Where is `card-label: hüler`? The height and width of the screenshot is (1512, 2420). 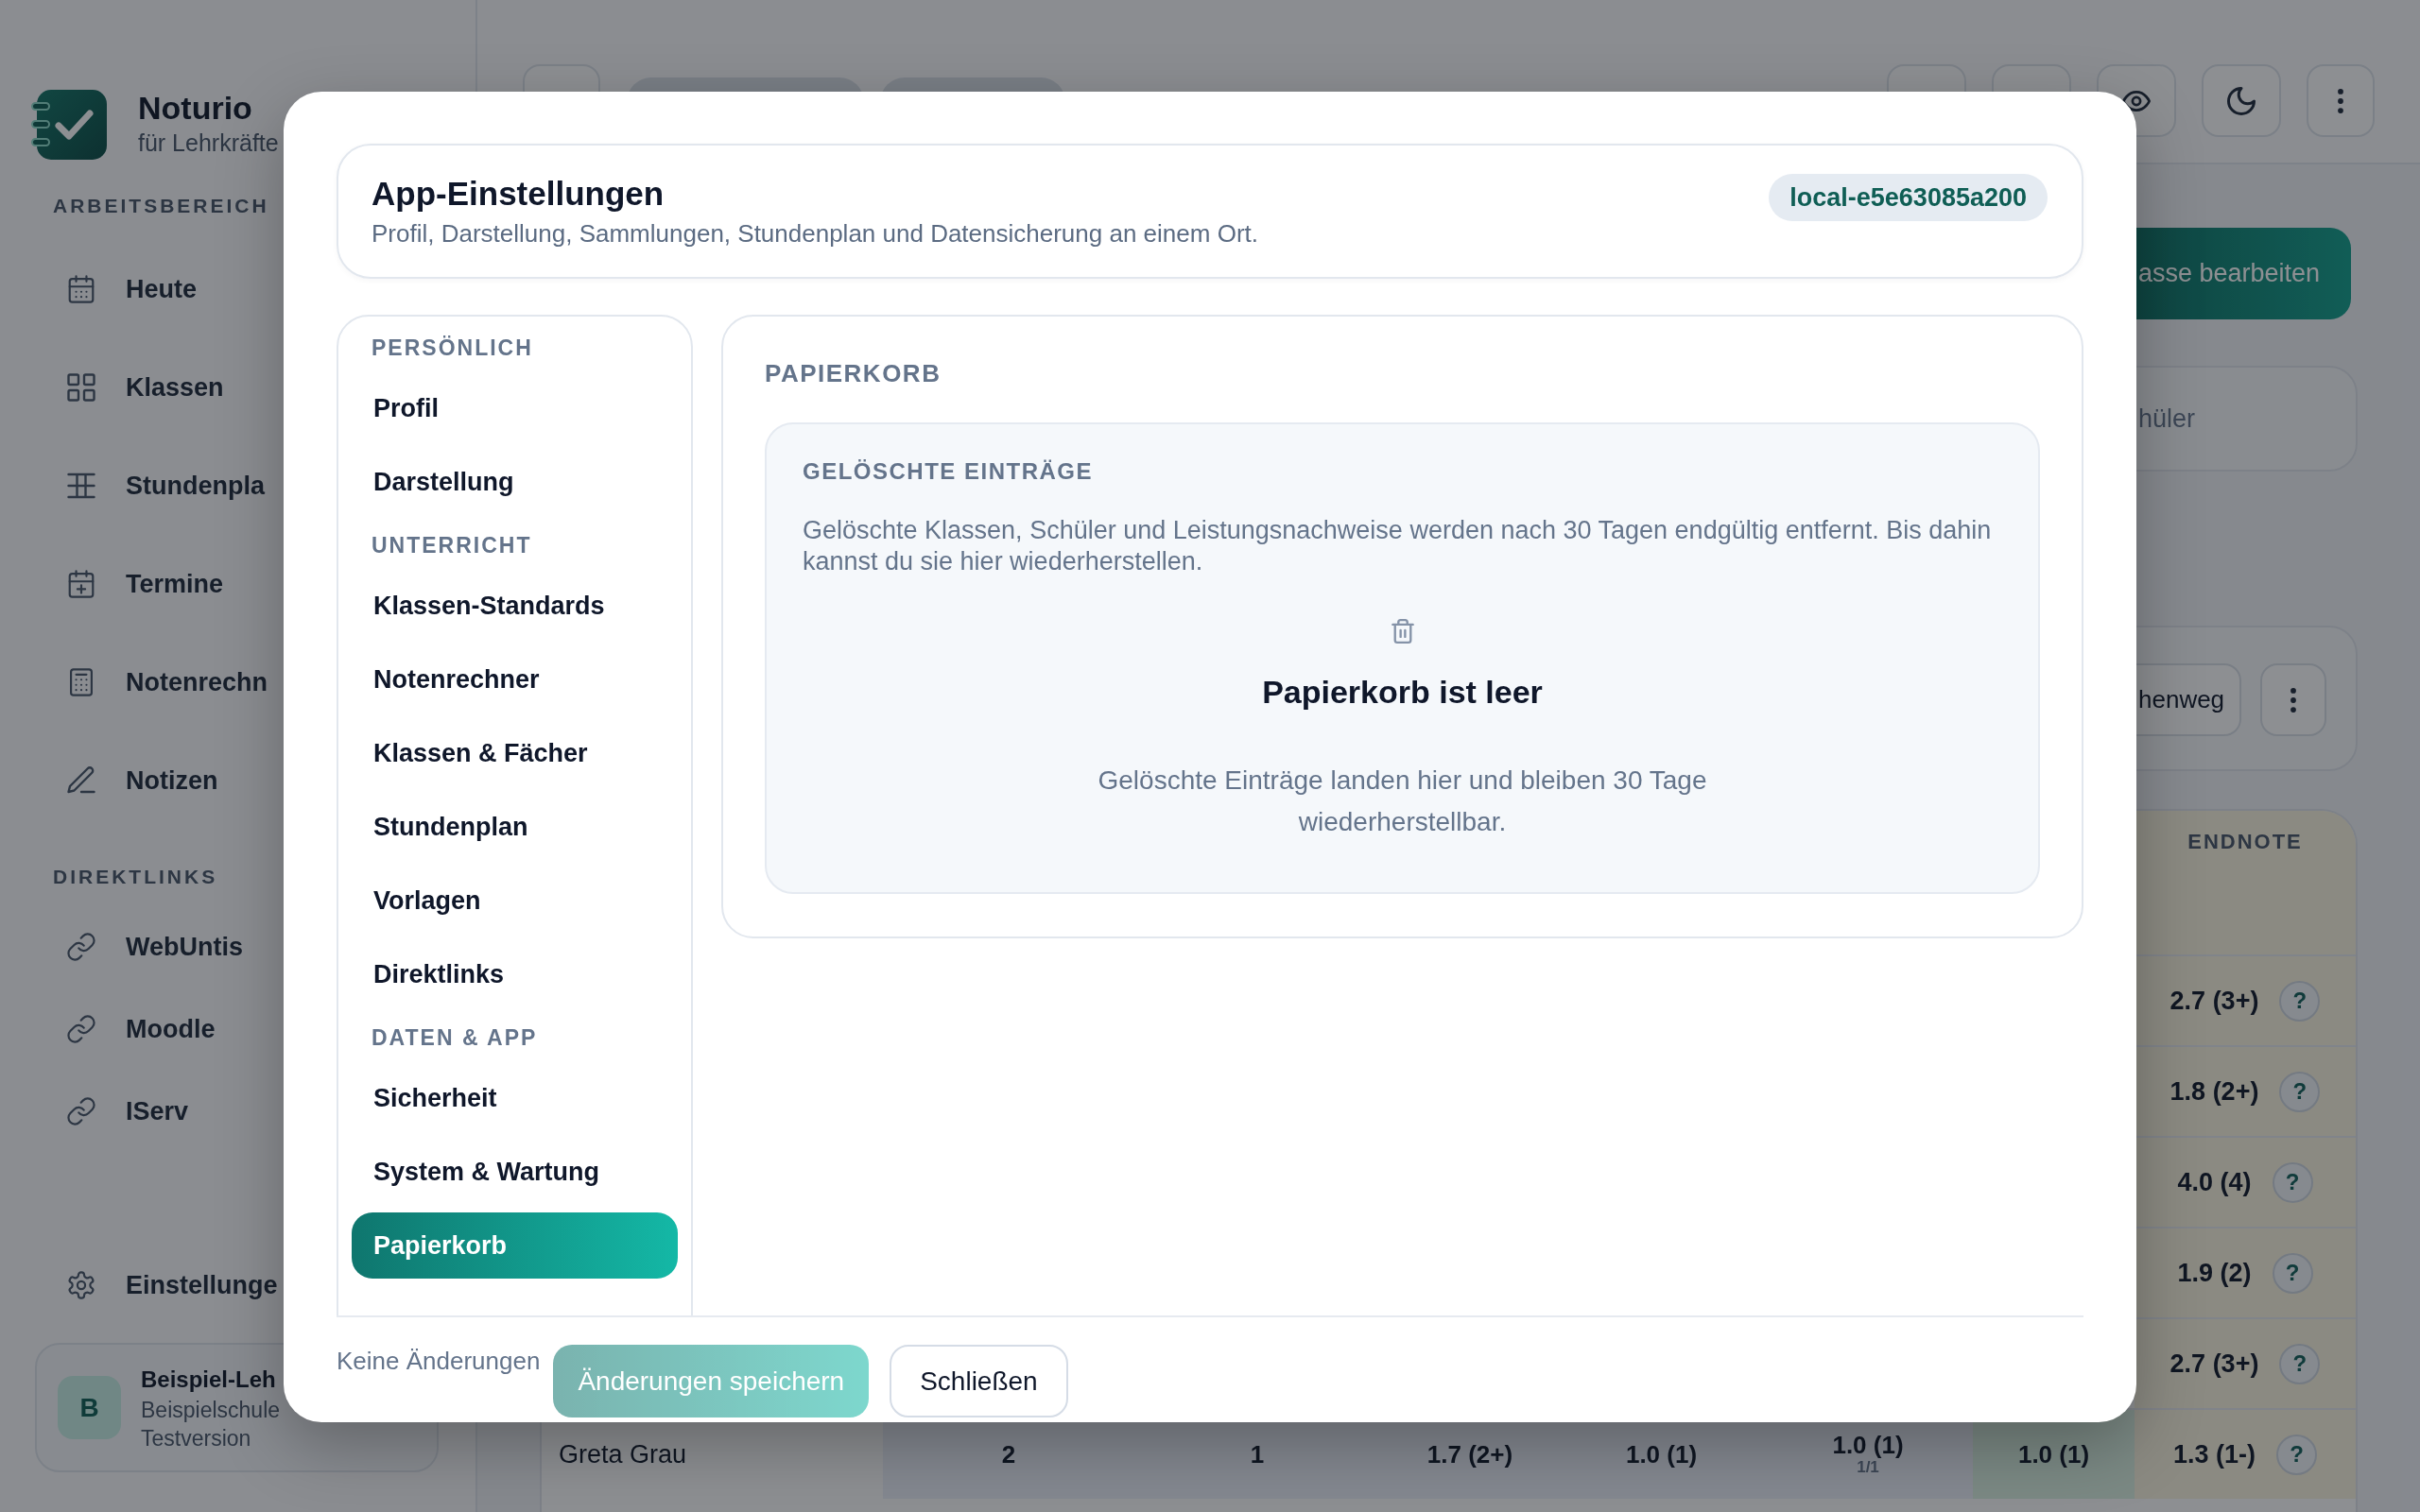
card-label: hüler is located at coordinates (2167, 419).